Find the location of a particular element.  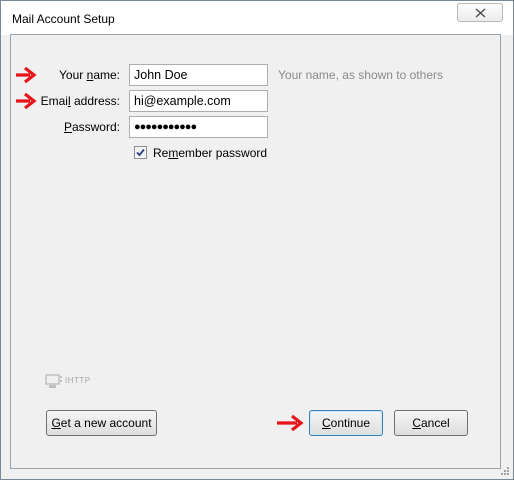

get-new-account-button: Get a new account is located at coordinates (101, 423).